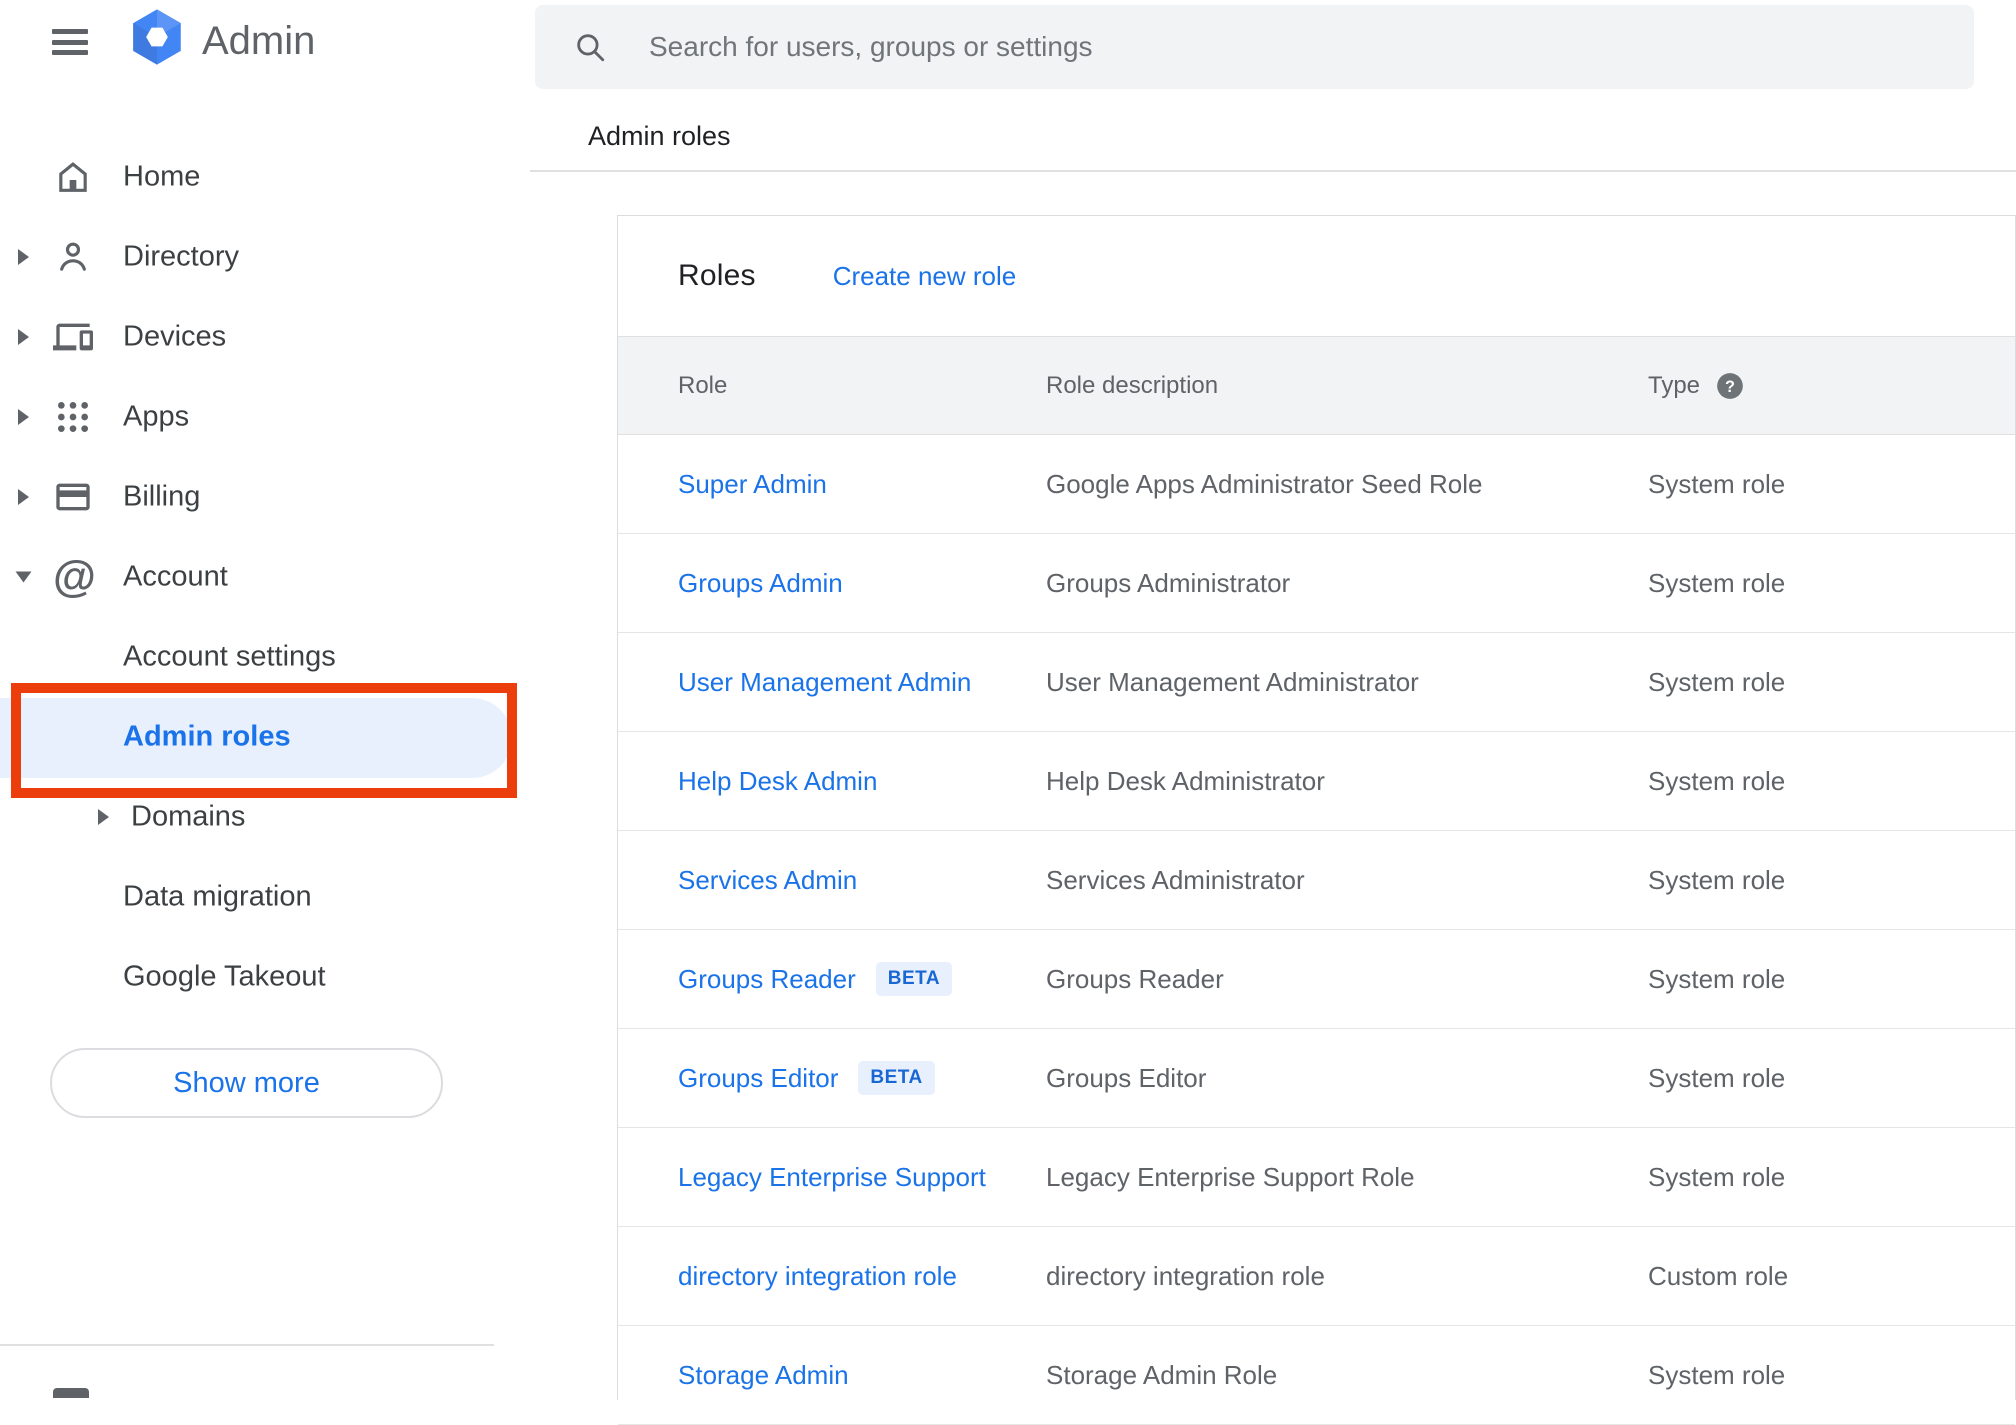 This screenshot has width=2016, height=1425. I want to click on sidebar-item-admin-roles: Admin roles, so click(265, 737).